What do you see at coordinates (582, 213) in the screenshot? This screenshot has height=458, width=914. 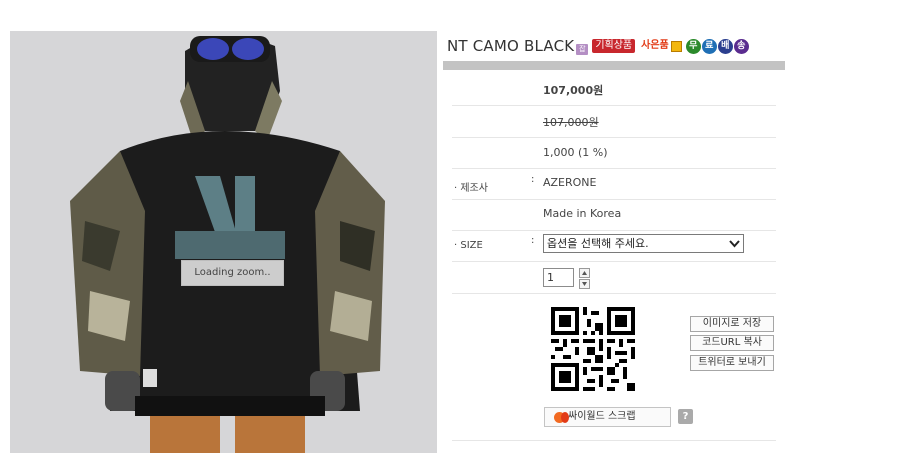 I see `origin-value: Made in Korea` at bounding box center [582, 213].